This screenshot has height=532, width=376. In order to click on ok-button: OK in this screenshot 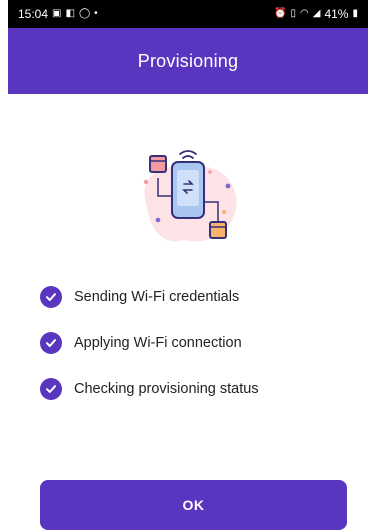, I will do `click(193, 505)`.